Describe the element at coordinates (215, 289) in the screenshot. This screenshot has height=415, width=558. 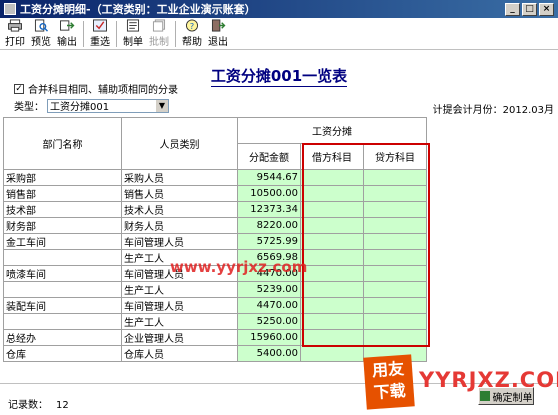
I see `table-row: 生产工人 5239.00` at that location.